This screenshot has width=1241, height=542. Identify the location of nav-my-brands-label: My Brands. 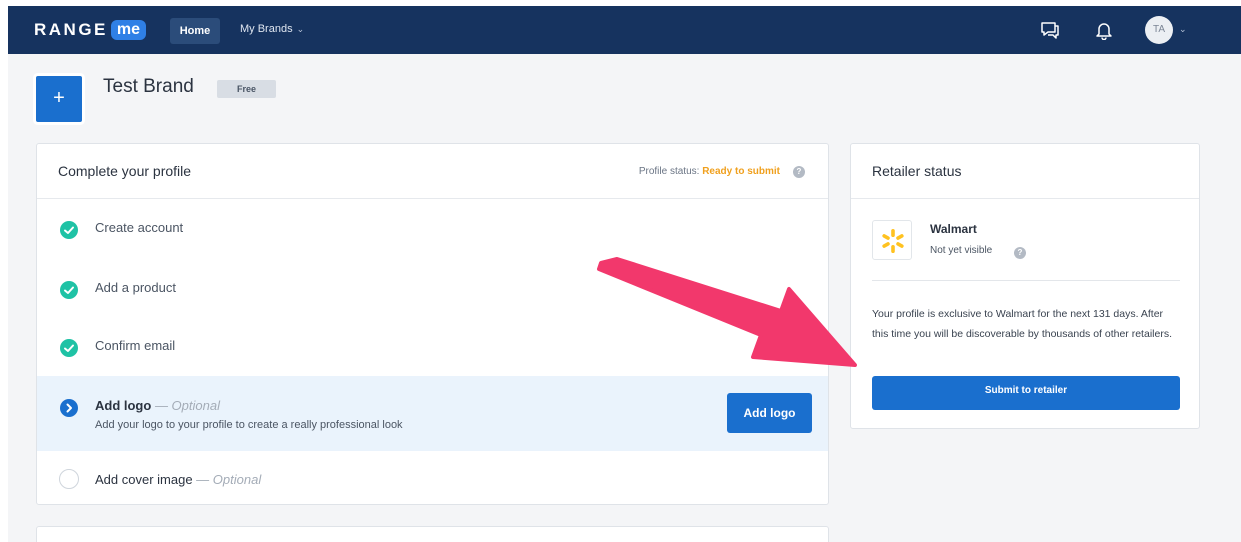
(266, 29).